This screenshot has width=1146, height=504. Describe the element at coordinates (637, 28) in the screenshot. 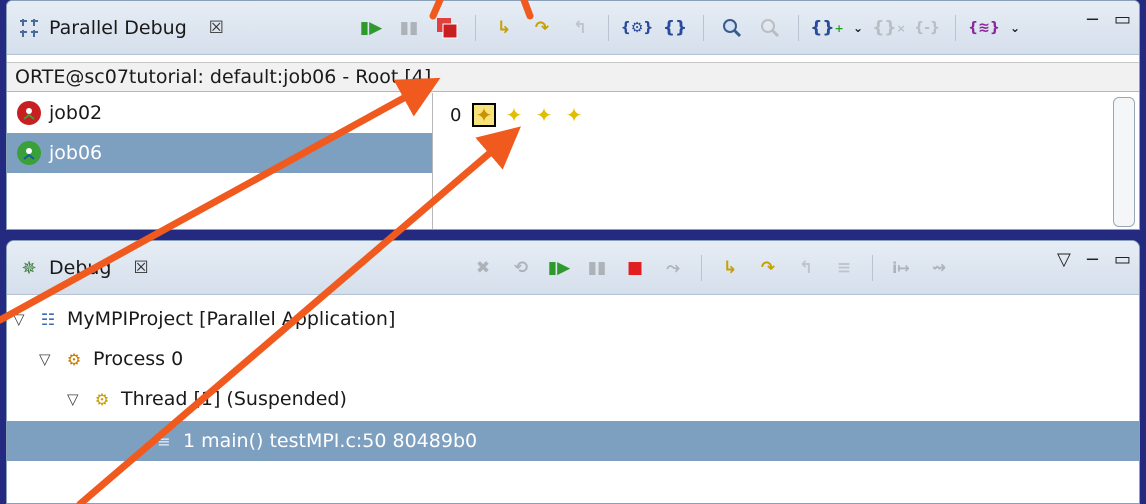

I see `register-set-icon: {⚙}` at that location.